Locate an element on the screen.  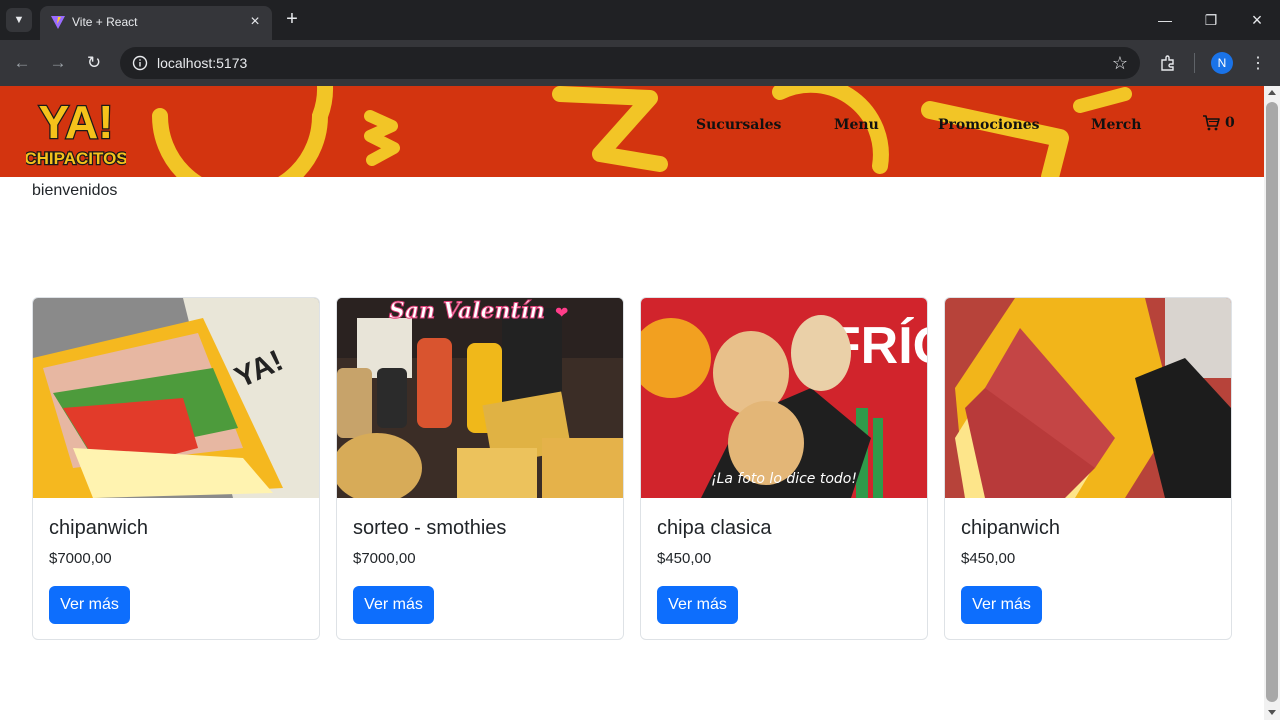
welcome-text: bienvenidos is located at coordinates (75, 190).